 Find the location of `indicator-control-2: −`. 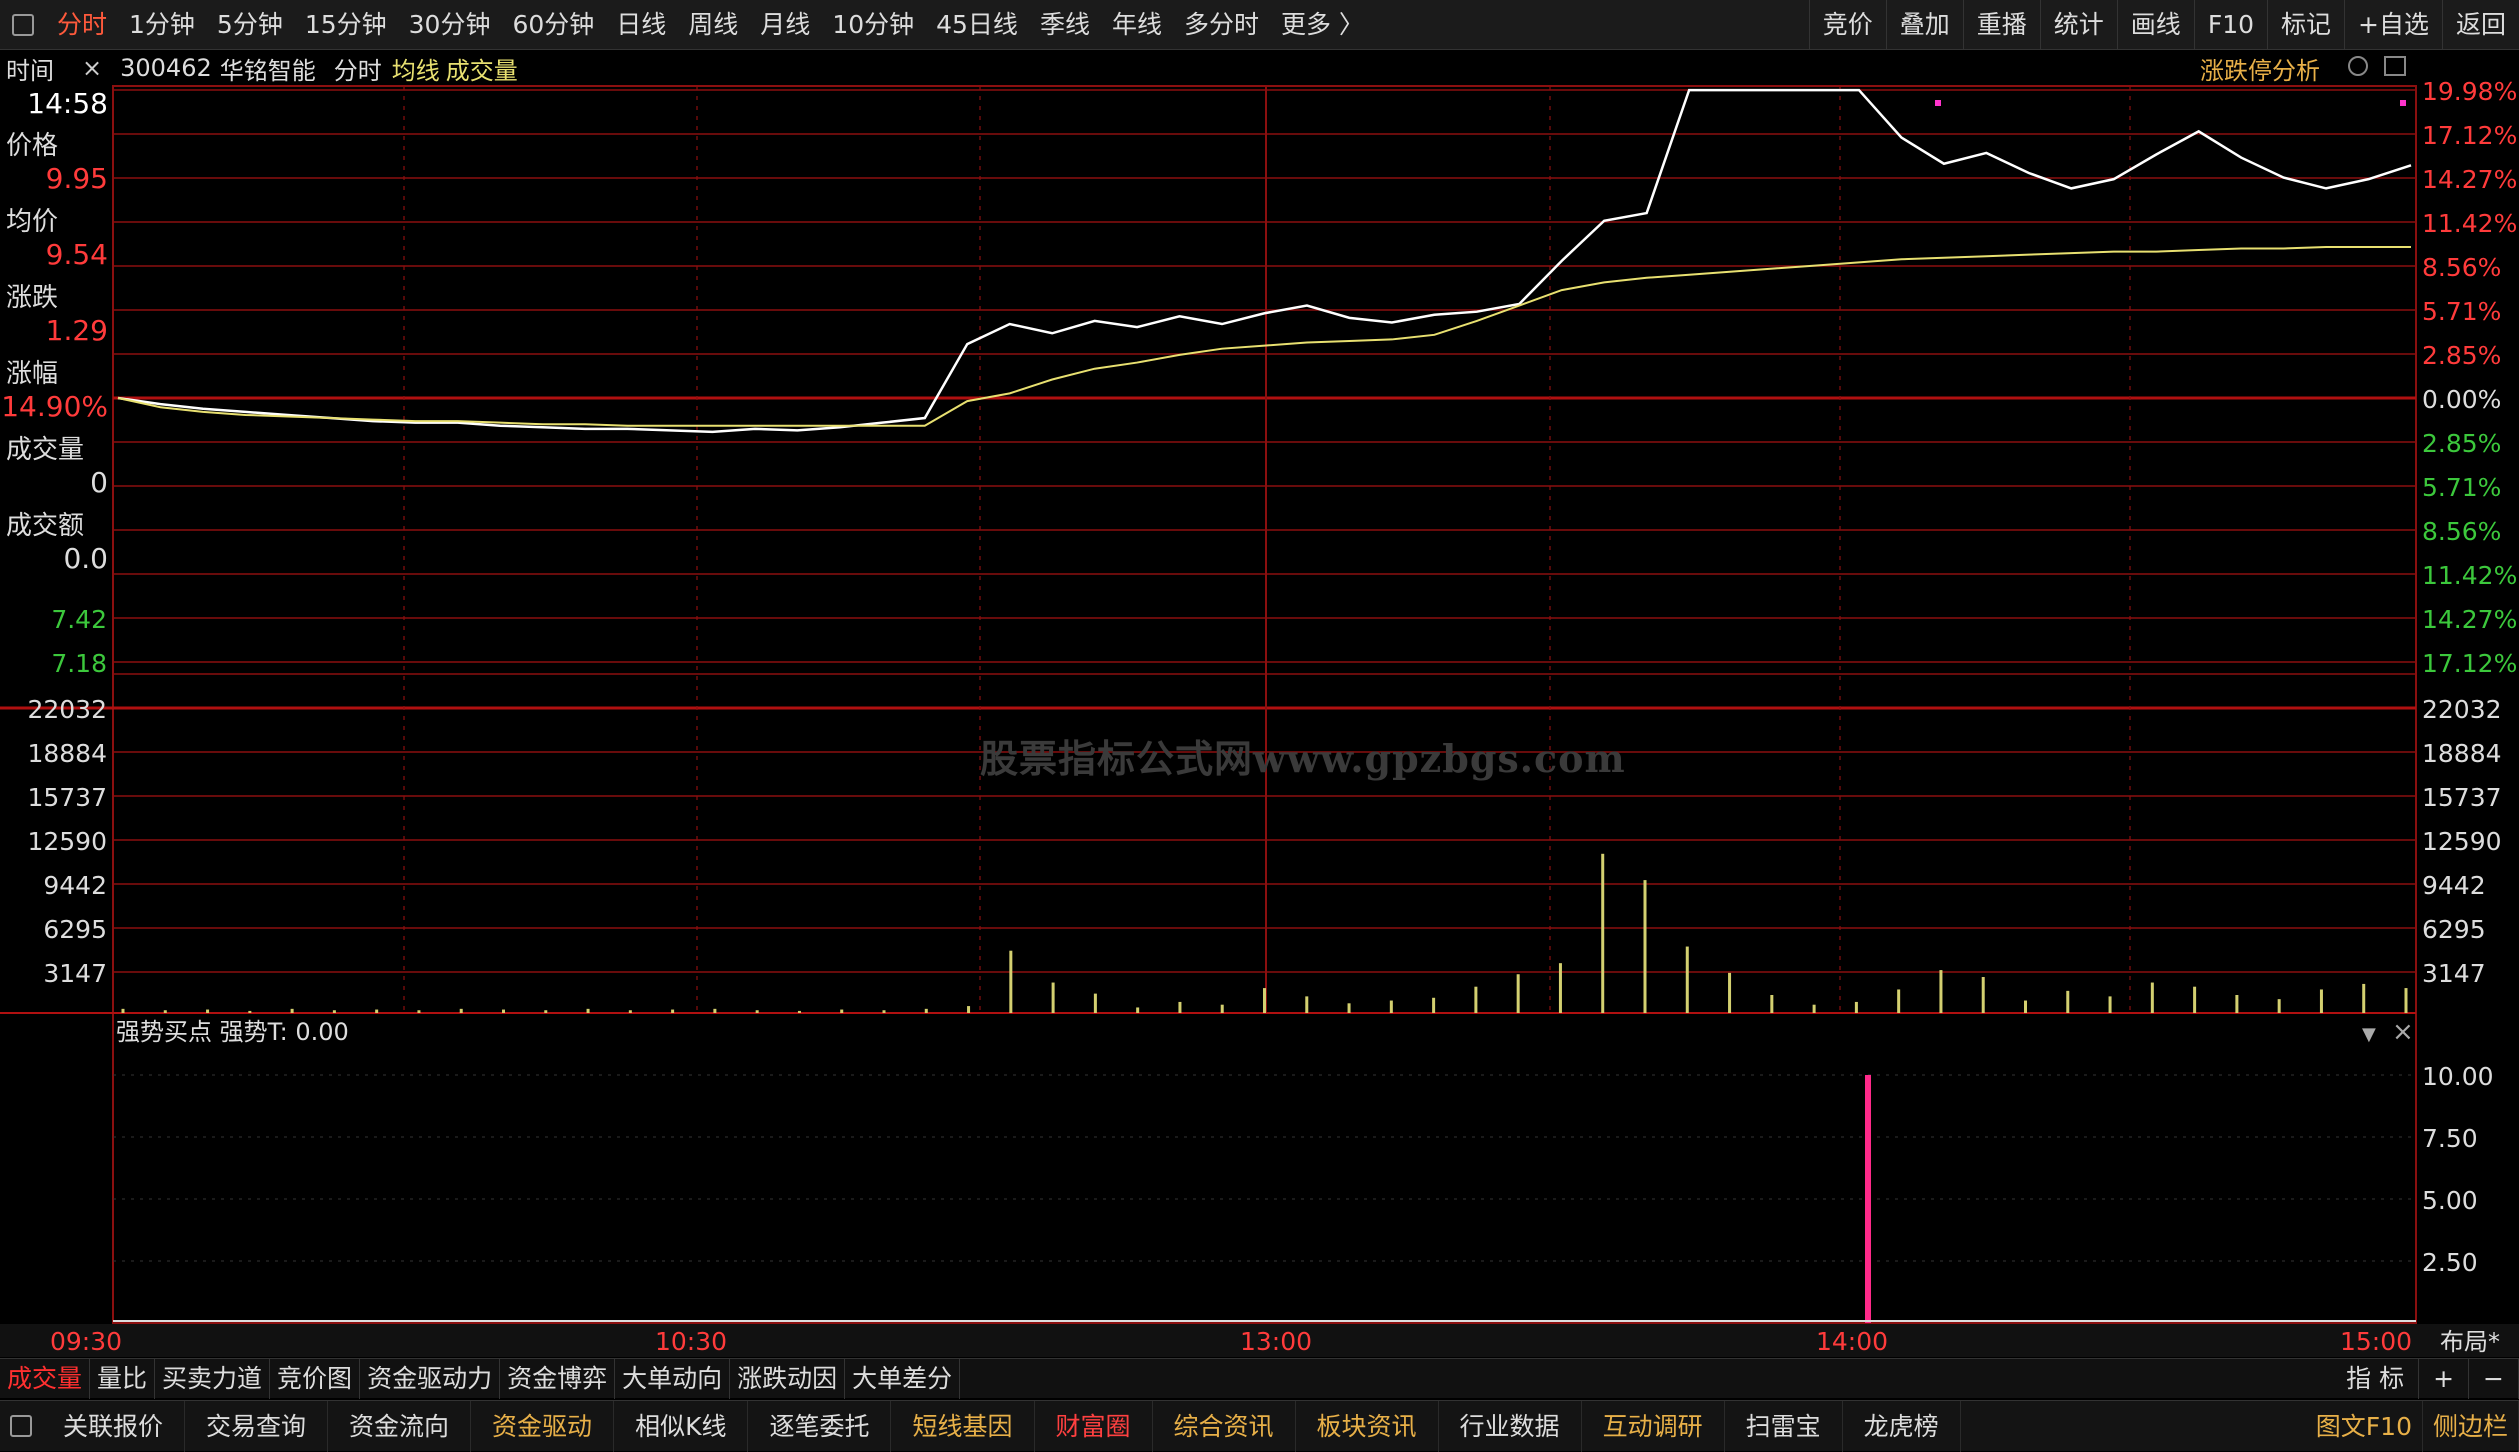

indicator-control-2: − is located at coordinates (2494, 1378).